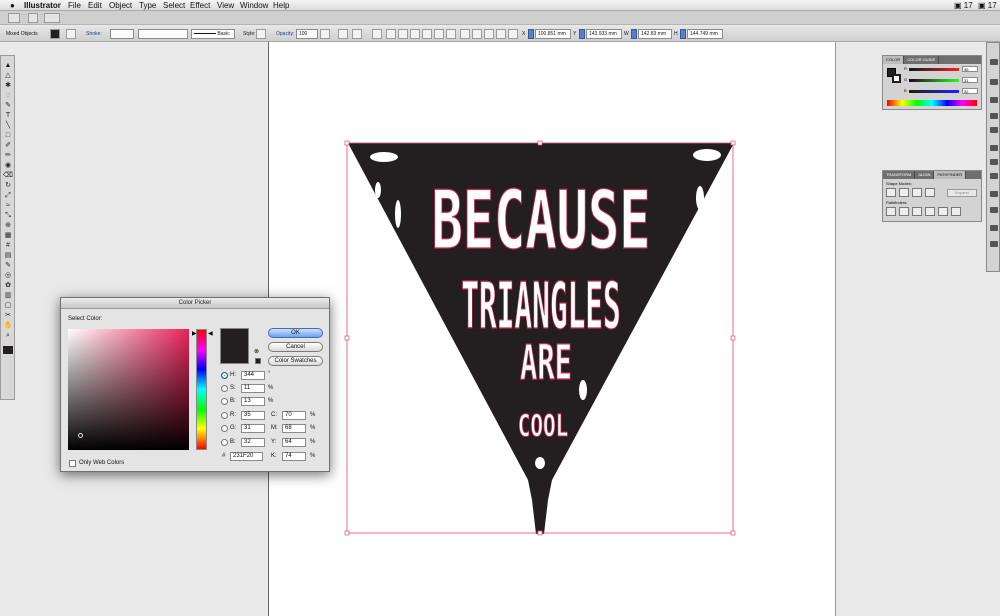 This screenshot has width=1000, height=616. Describe the element at coordinates (531, 34) in the screenshot. I see `x-stepper` at that location.